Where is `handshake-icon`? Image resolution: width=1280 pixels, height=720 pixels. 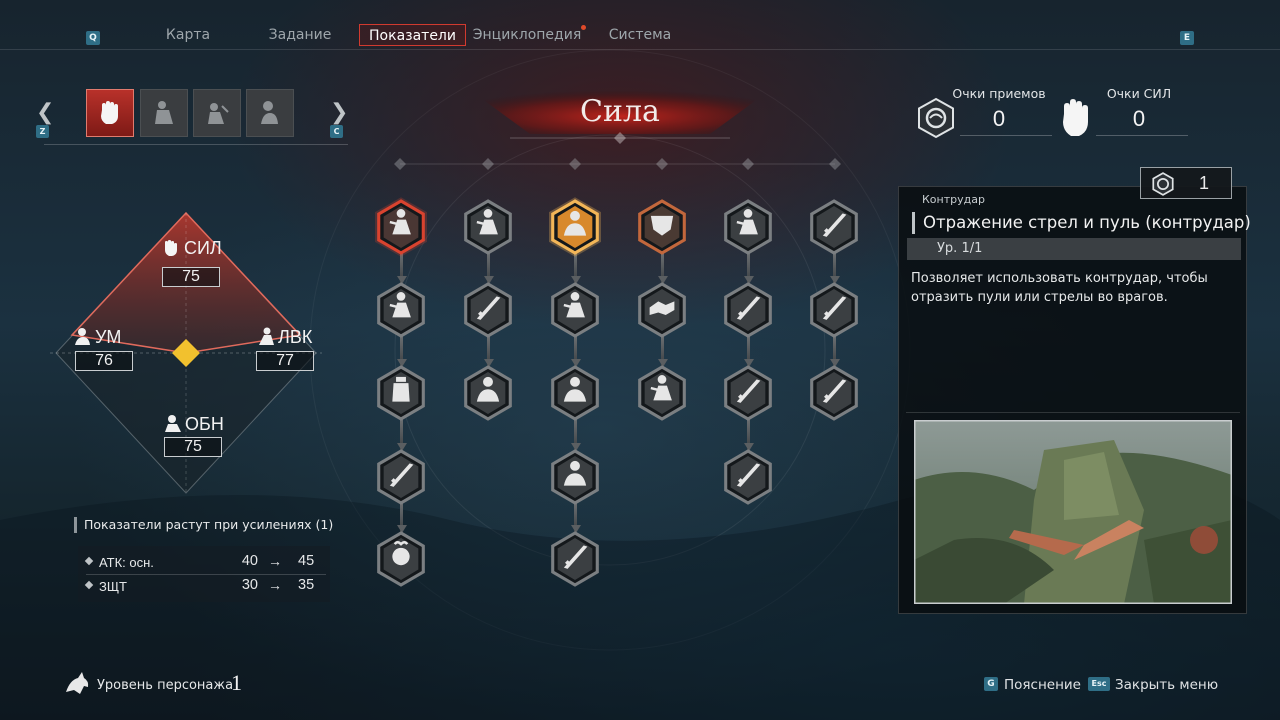 handshake-icon is located at coordinates (662, 310).